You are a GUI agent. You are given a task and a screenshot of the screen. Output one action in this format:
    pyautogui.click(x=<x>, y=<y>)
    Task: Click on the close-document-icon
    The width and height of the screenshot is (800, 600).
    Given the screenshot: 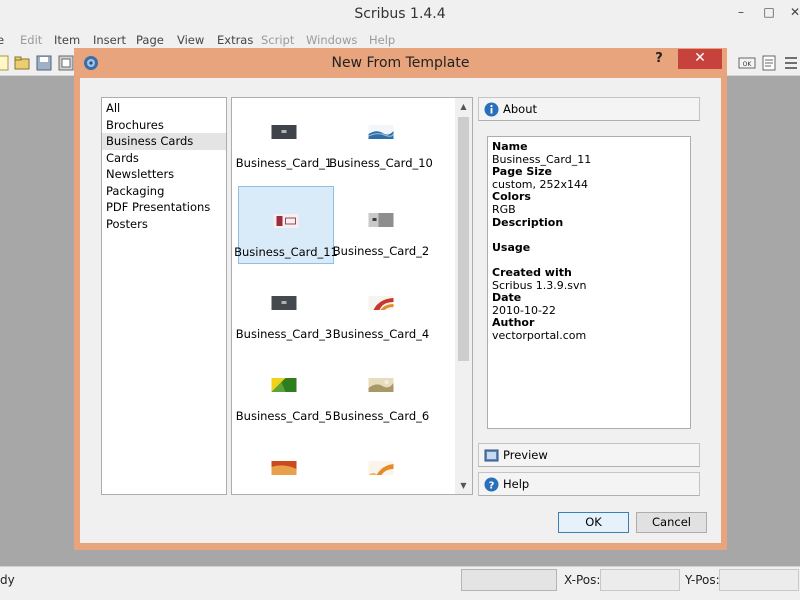 What is the action you would take?
    pyautogui.click(x=66, y=63)
    